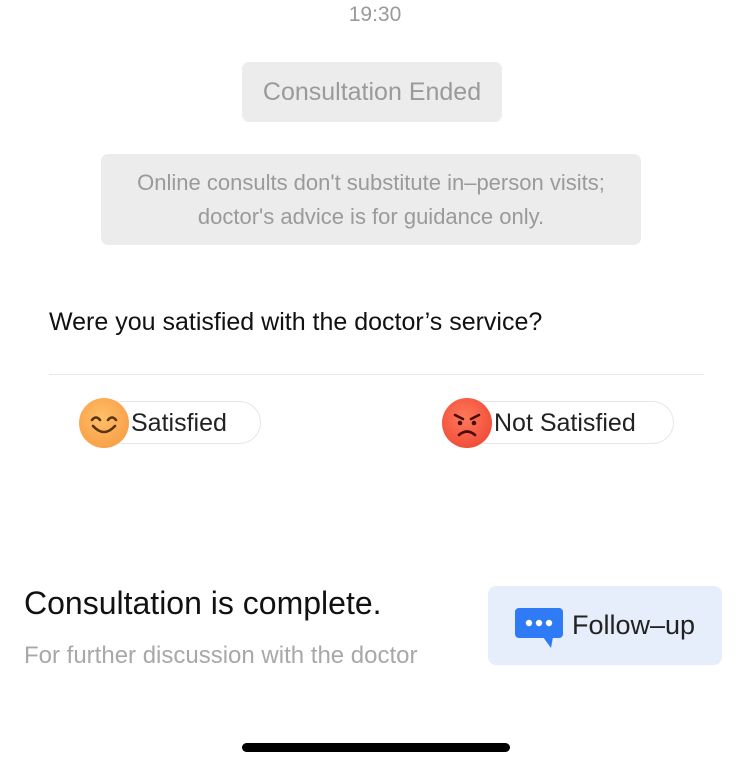 This screenshot has width=750, height=772. I want to click on not-satisfied-button: Not Satisfied, so click(558, 423).